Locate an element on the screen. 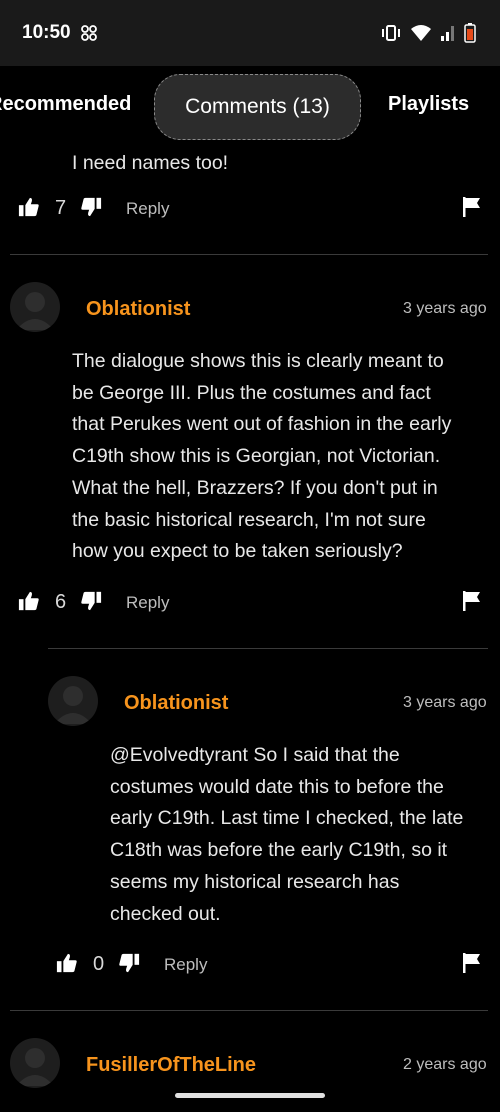 The width and height of the screenshot is (500, 1112). tab-comments: Comments (13) is located at coordinates (257, 107).